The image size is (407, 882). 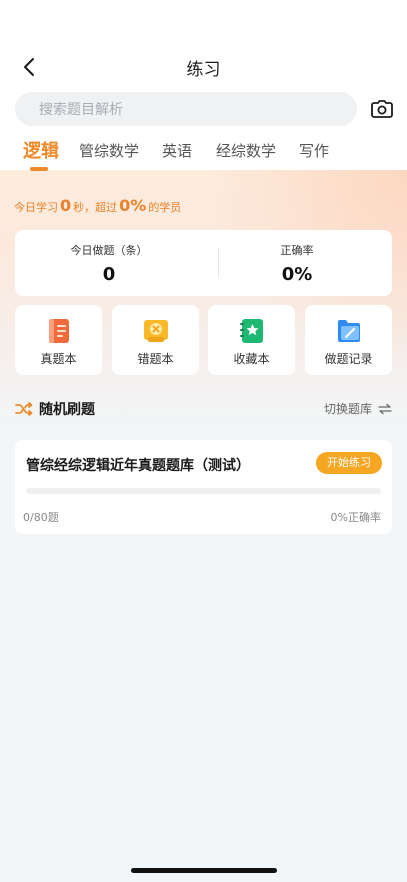 What do you see at coordinates (36, 207) in the screenshot?
I see `study-prefix: 今日学习` at bounding box center [36, 207].